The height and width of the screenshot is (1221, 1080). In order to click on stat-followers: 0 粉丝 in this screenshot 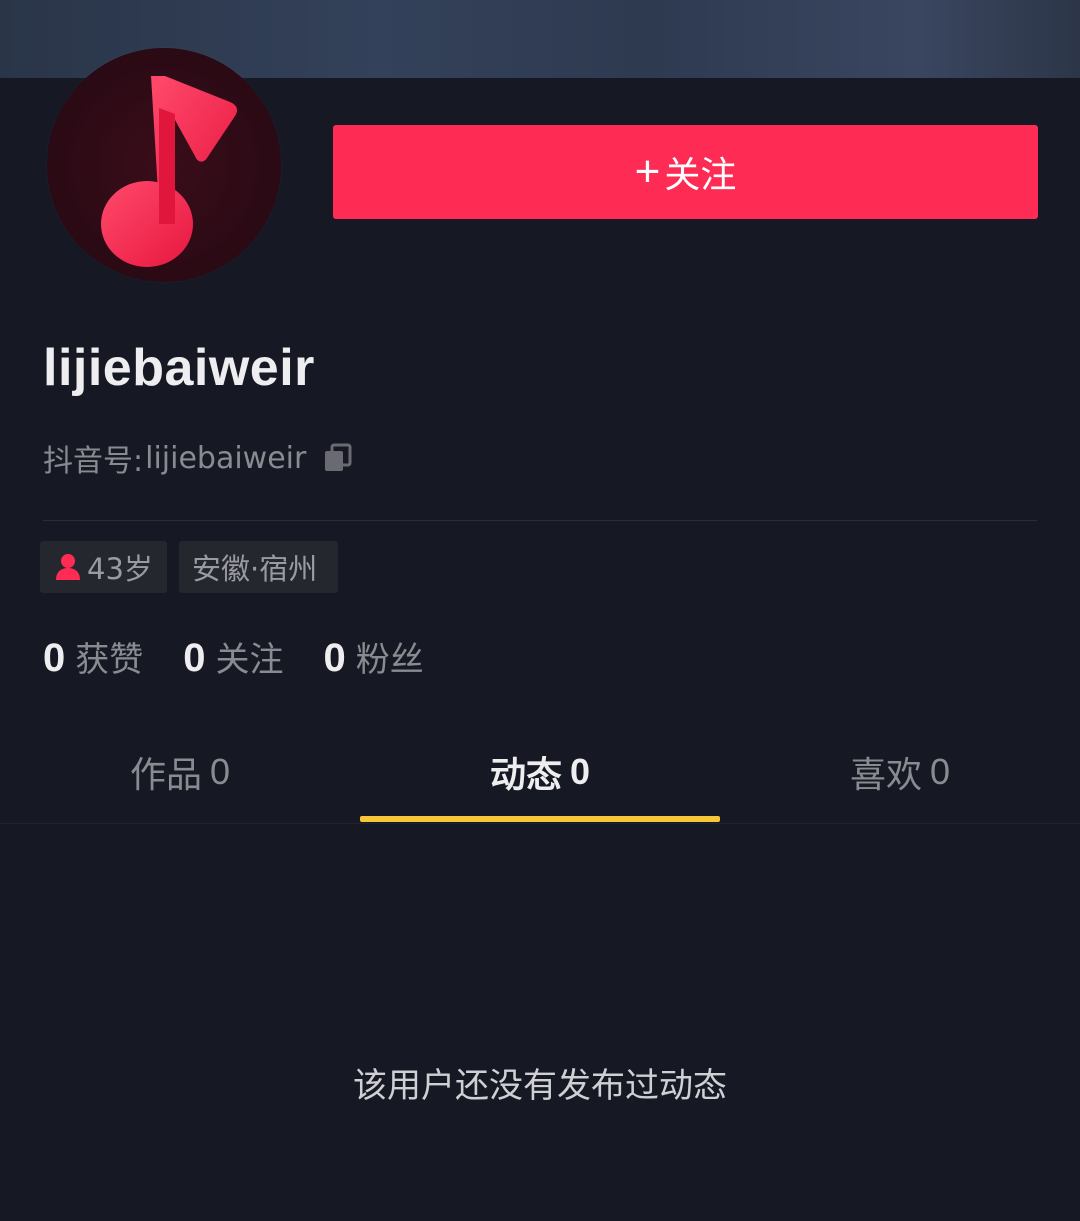, I will do `click(374, 656)`.